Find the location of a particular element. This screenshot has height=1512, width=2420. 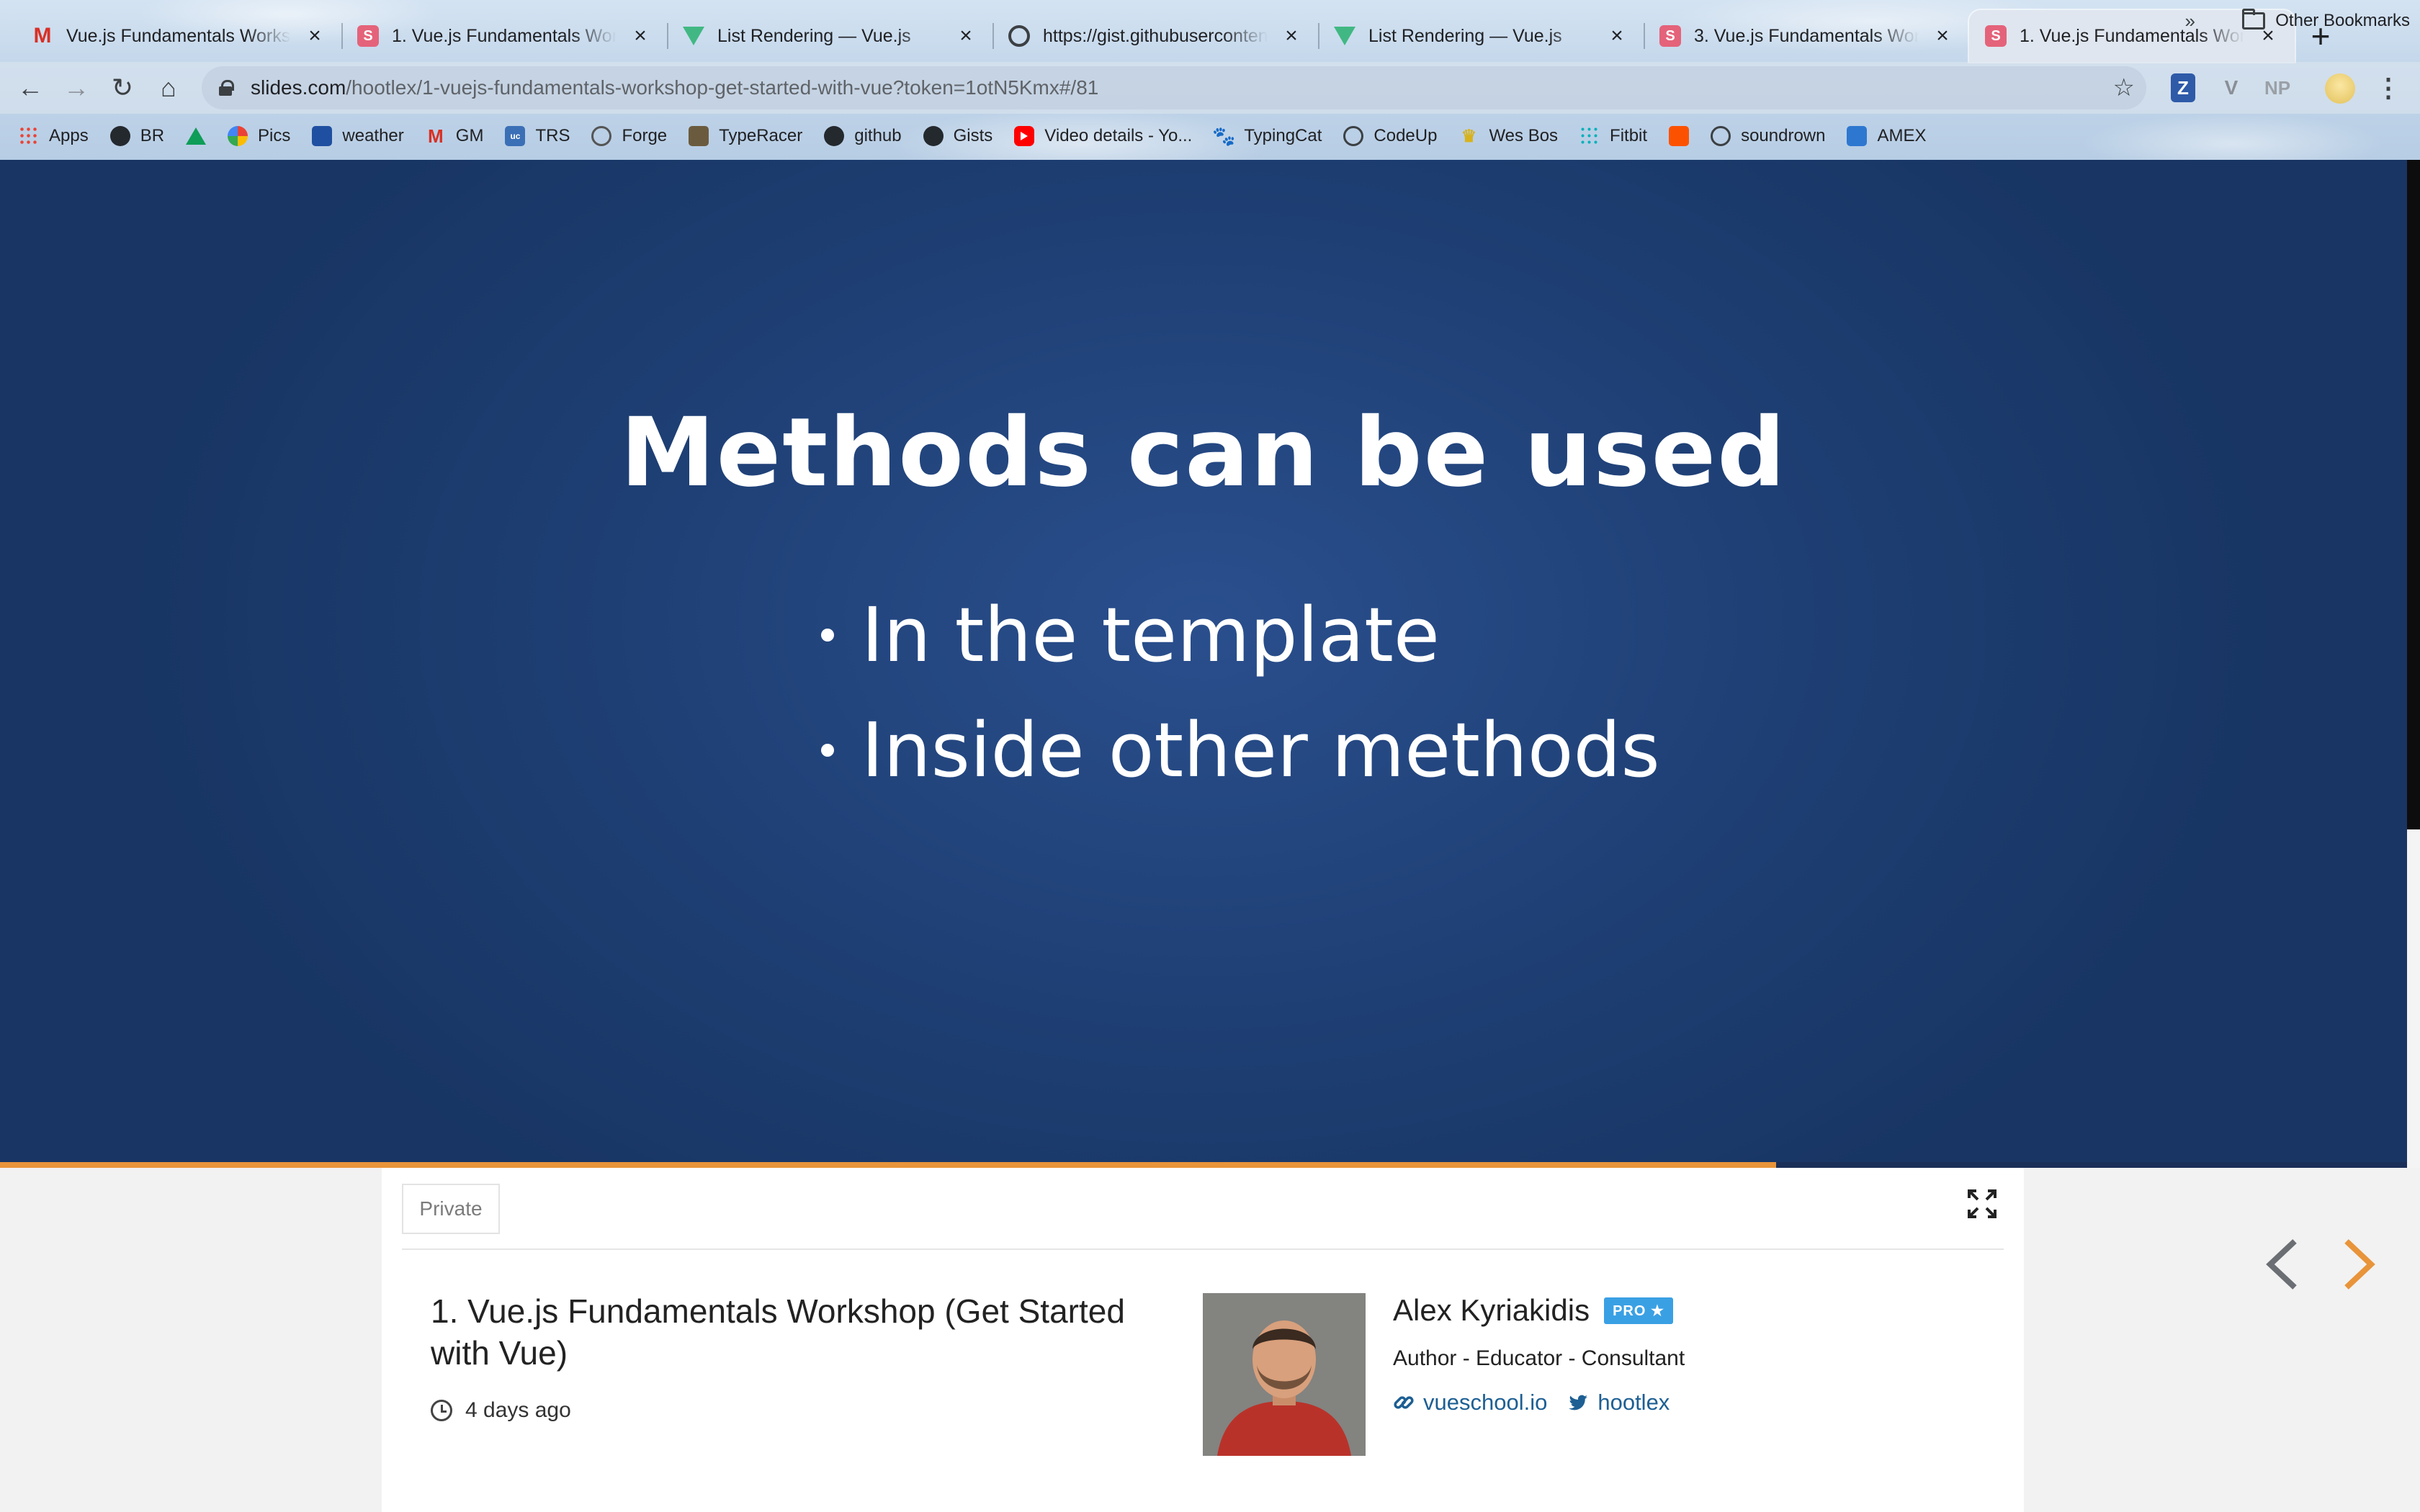

back-arrow-icon: ← is located at coordinates (30, 88).